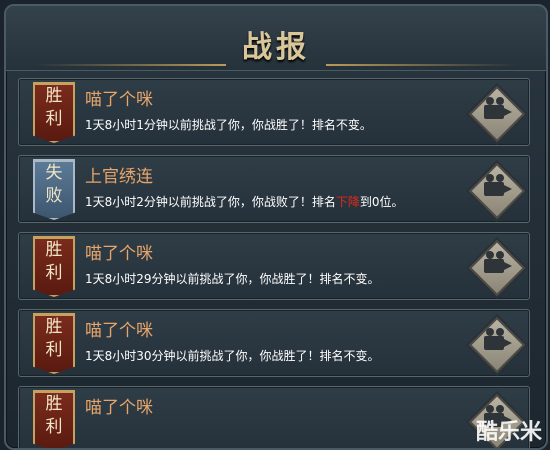 The height and width of the screenshot is (450, 550). I want to click on header: 战报, so click(276, 38).